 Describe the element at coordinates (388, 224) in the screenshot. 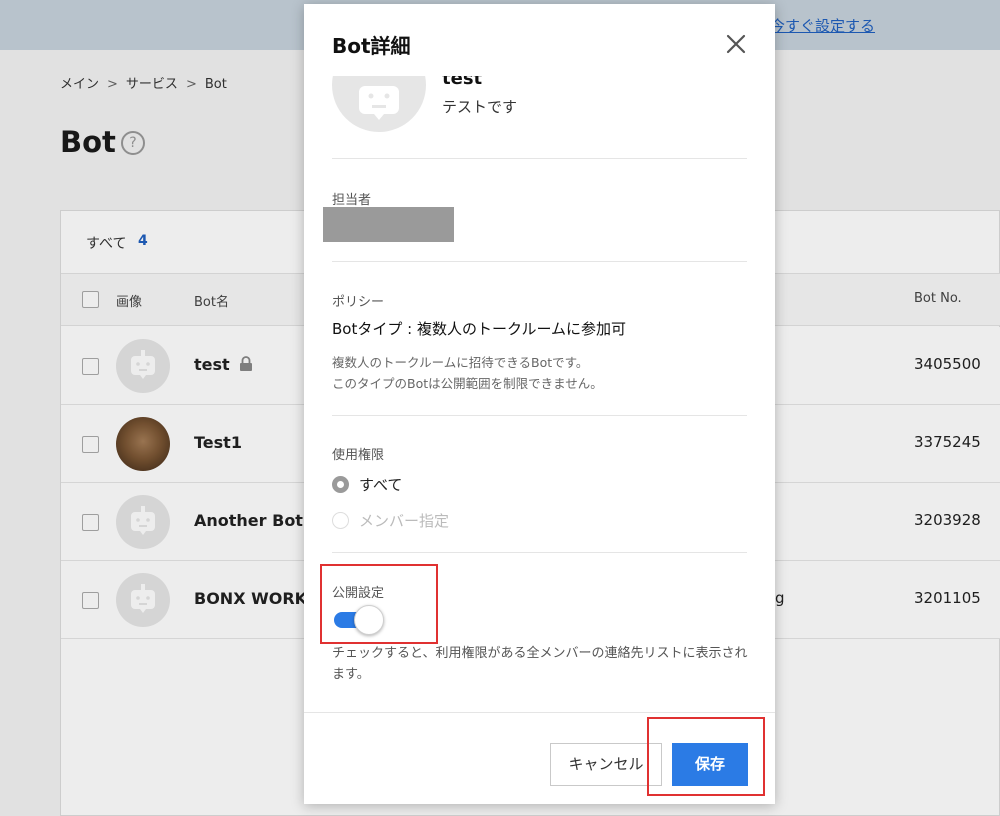

I see `owner-redacted-field` at that location.